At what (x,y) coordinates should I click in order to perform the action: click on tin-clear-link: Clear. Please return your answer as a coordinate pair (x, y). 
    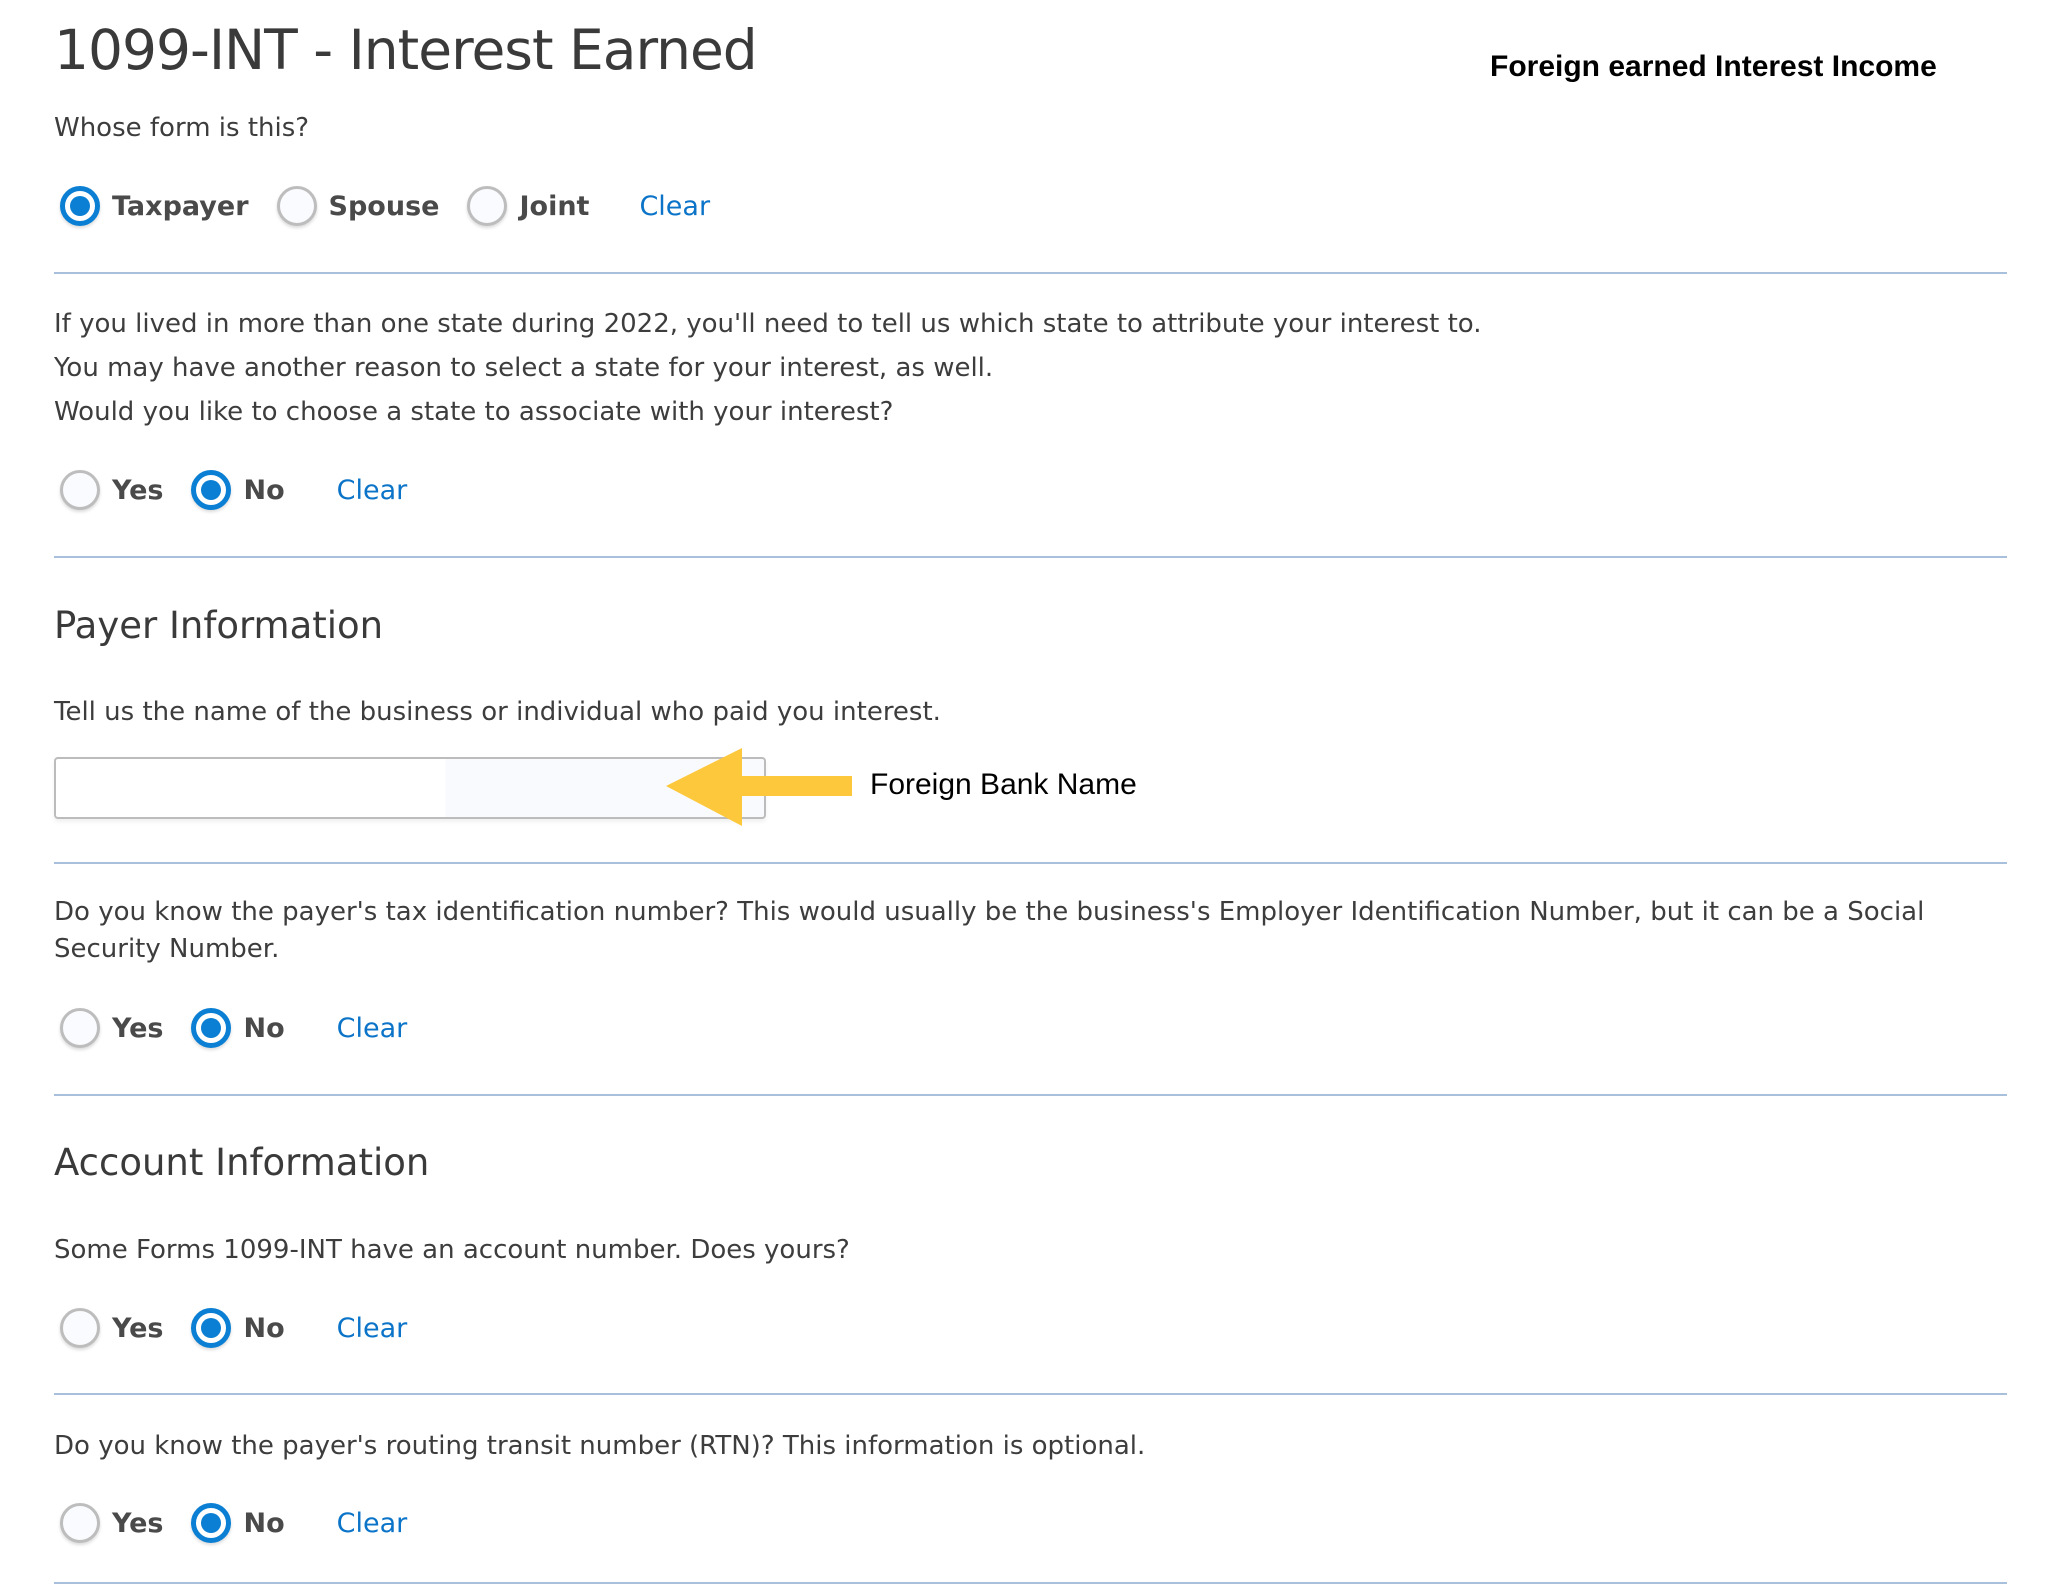
    Looking at the image, I should click on (372, 1028).